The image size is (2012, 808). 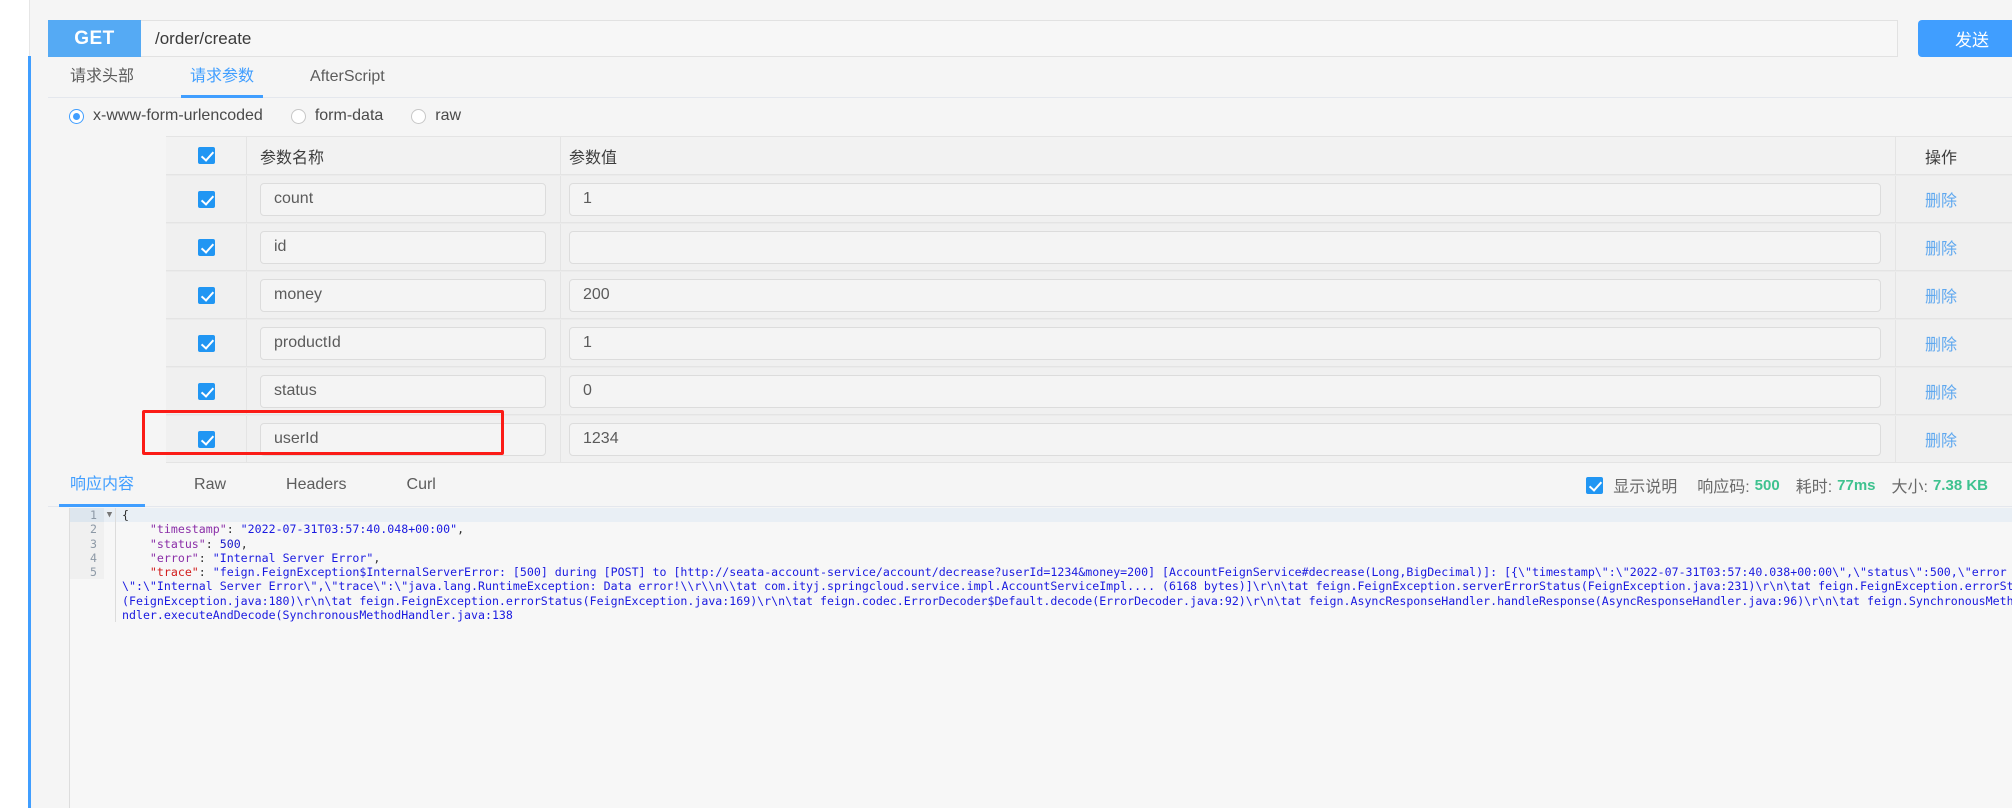 I want to click on elapsed-time-value: 77ms, so click(x=1856, y=485).